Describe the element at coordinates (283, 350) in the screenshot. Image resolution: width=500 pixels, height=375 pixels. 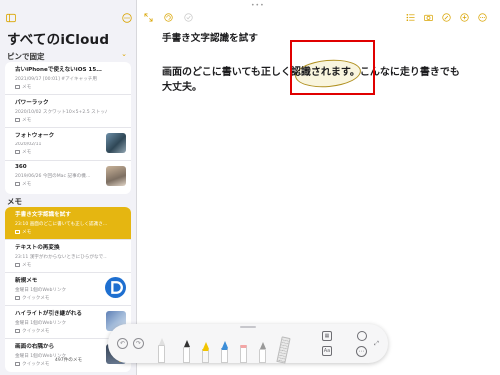
I see `ruler-tool` at that location.